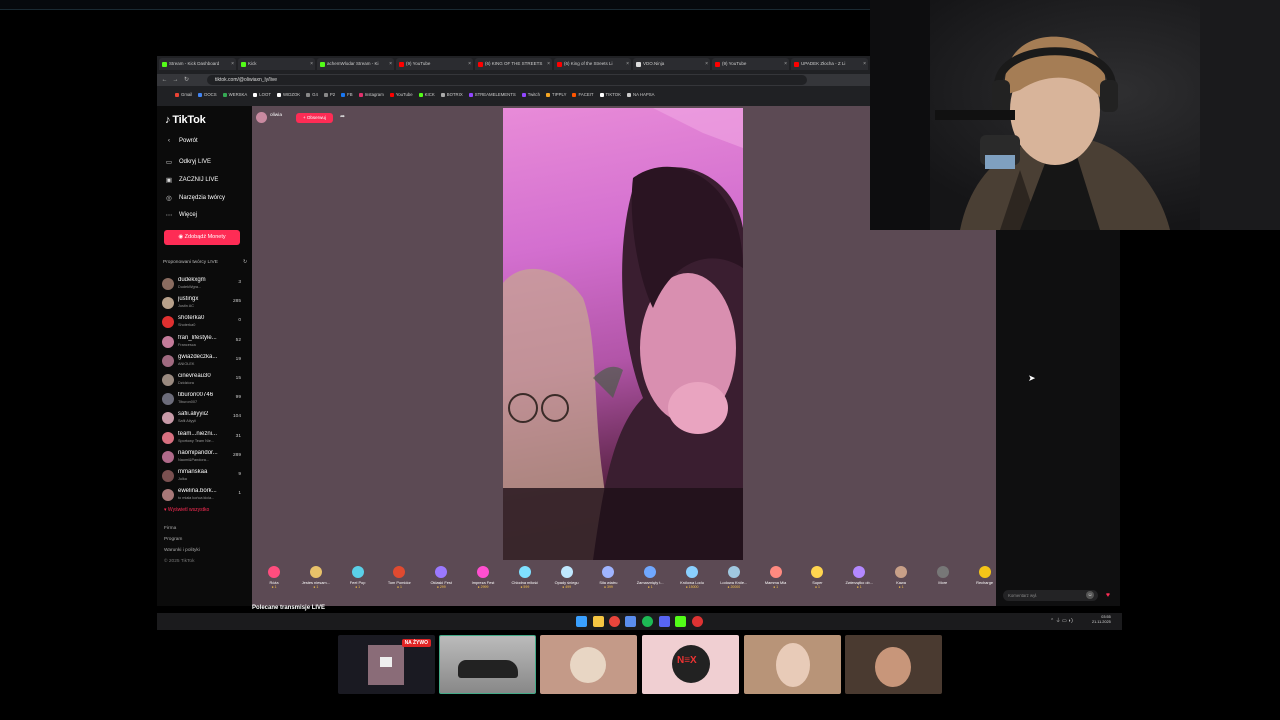 Image resolution: width=1280 pixels, height=720 pixels. I want to click on bookmark: LOOT, so click(262, 94).